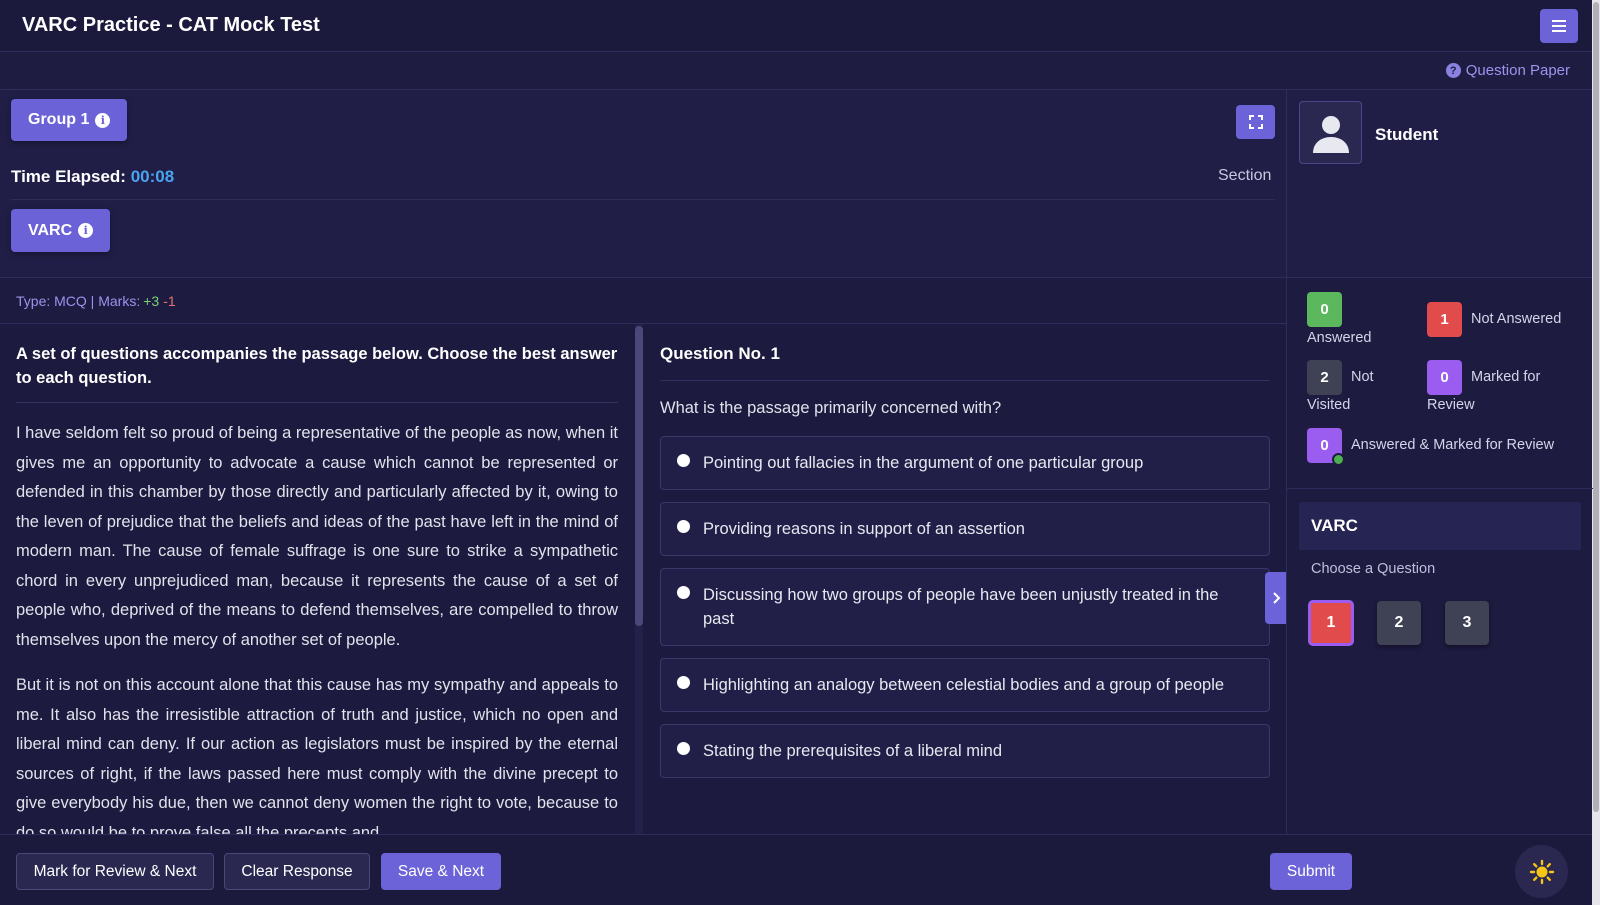 The width and height of the screenshot is (1600, 905). Describe the element at coordinates (1373, 569) in the screenshot. I see `choose-question-label: Choose a Question` at that location.